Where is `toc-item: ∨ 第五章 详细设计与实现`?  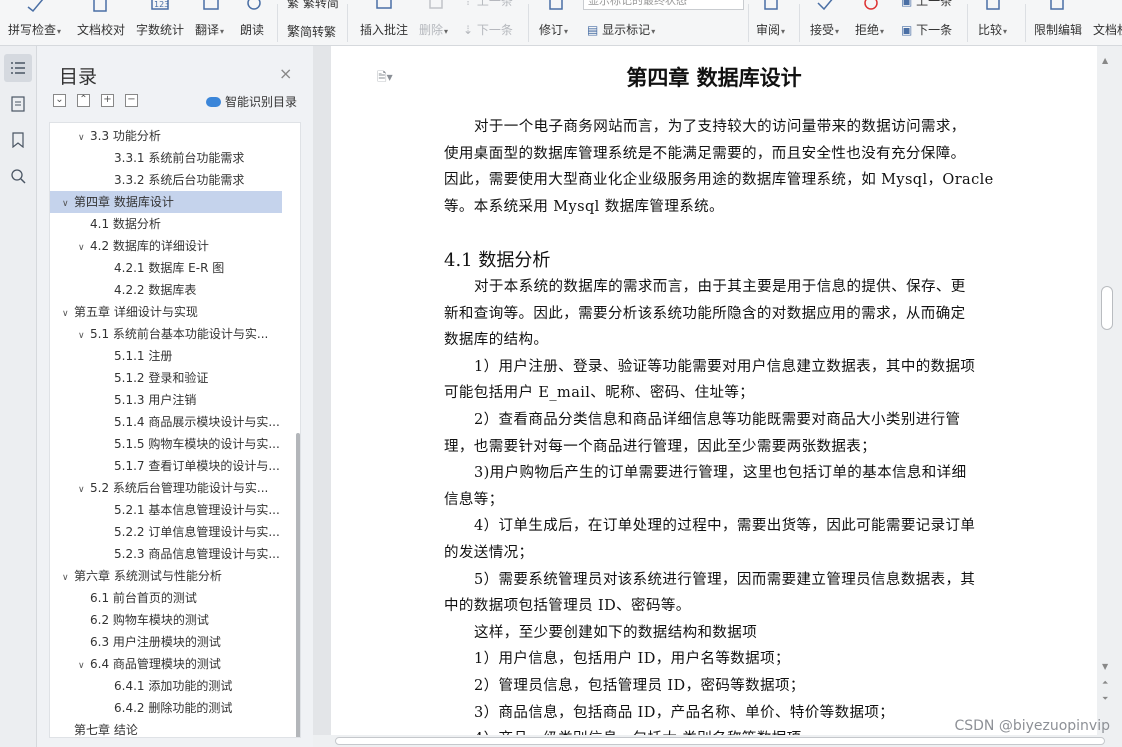 toc-item: ∨ 第五章 详细设计与实现 is located at coordinates (166, 312).